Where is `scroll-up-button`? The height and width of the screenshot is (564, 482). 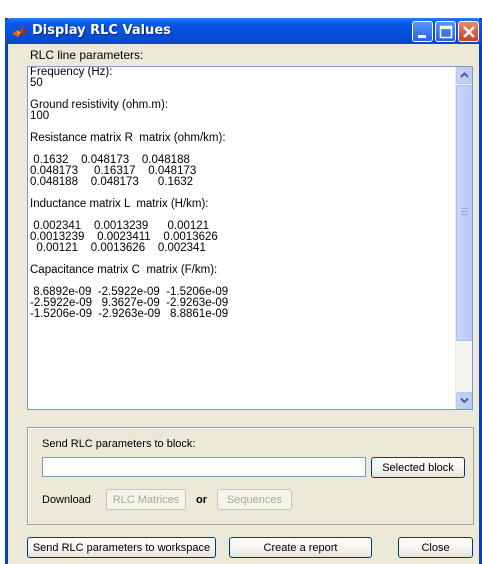 scroll-up-button is located at coordinates (464, 75).